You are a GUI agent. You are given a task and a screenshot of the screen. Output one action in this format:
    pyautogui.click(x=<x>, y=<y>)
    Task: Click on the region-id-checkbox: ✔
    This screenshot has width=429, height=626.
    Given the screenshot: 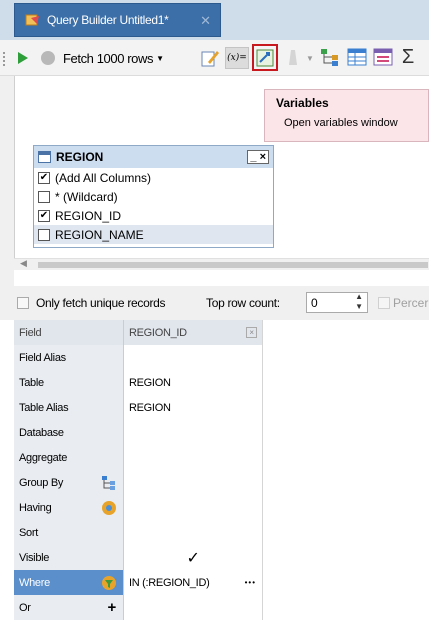 What is the action you would take?
    pyautogui.click(x=44, y=215)
    